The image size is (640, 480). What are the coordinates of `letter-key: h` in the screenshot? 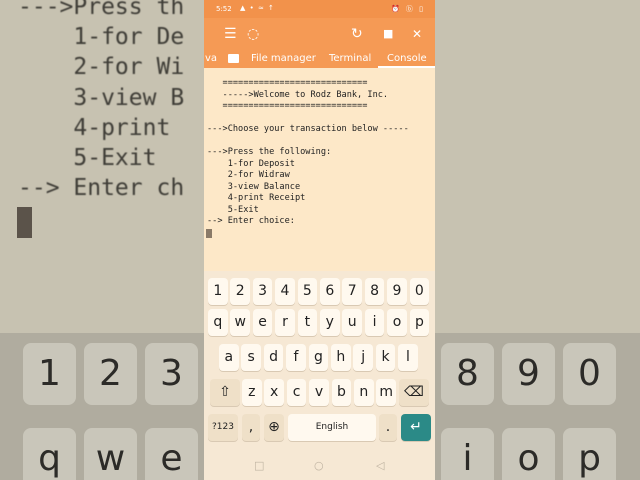 It's located at (341, 357).